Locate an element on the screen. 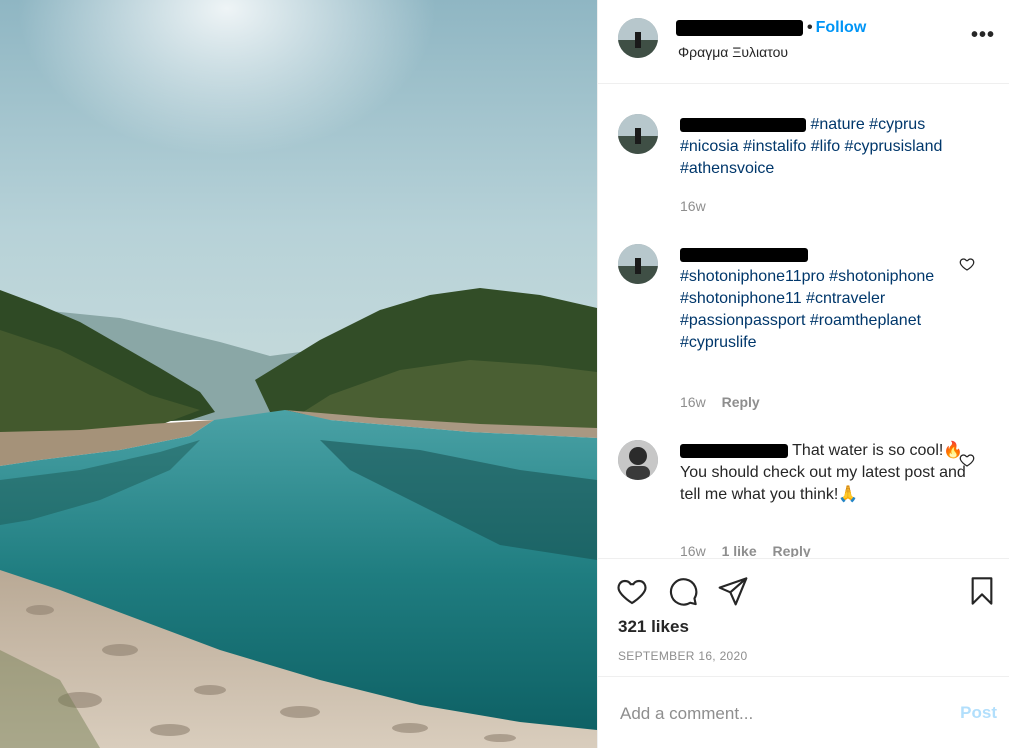  more-options-icon: ••• is located at coordinates (983, 35).